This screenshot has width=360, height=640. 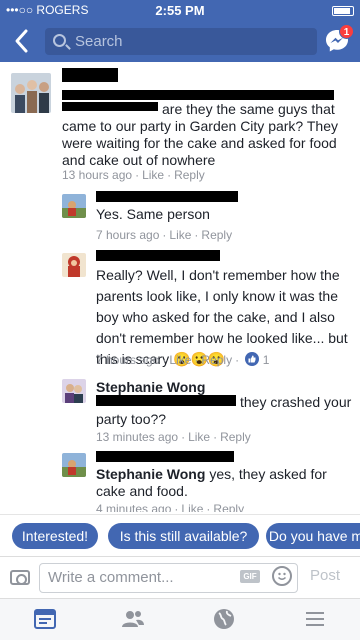 I want to click on comment-text: Yes. Same person, so click(x=153, y=214).